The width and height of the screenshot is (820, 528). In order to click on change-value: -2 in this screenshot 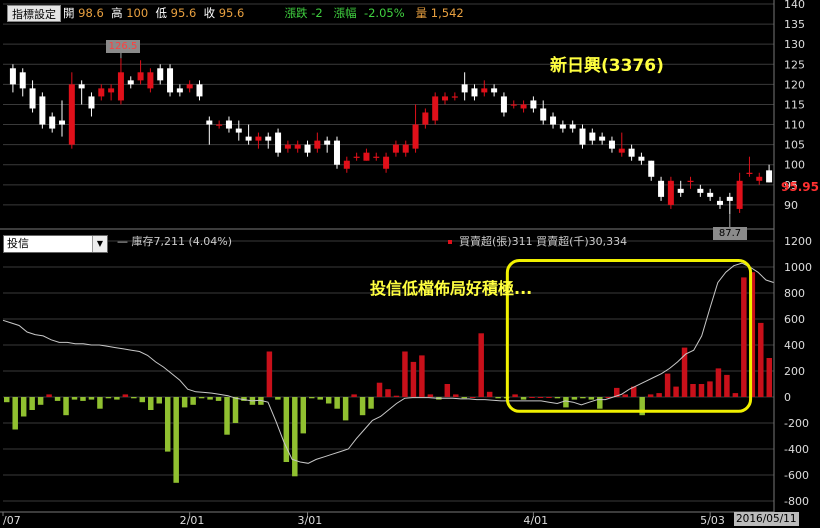, I will do `click(317, 13)`.